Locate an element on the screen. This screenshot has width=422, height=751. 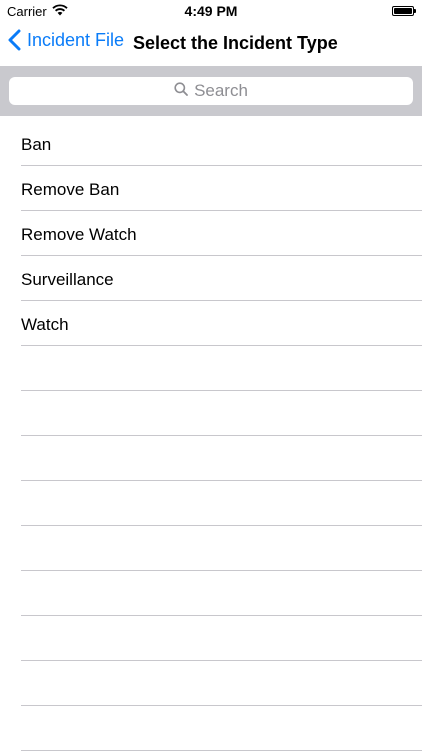
search-input: Search is located at coordinates (211, 91).